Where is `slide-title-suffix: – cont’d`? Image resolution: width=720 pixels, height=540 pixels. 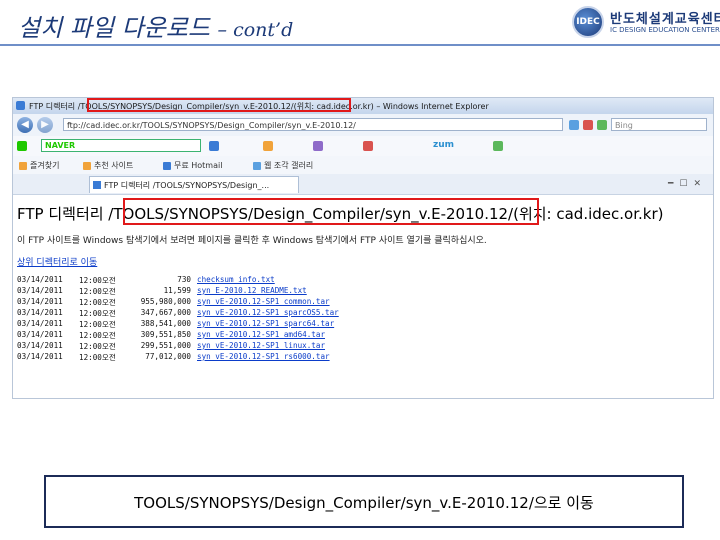
slide-title-suffix: – cont’d is located at coordinates (255, 30).